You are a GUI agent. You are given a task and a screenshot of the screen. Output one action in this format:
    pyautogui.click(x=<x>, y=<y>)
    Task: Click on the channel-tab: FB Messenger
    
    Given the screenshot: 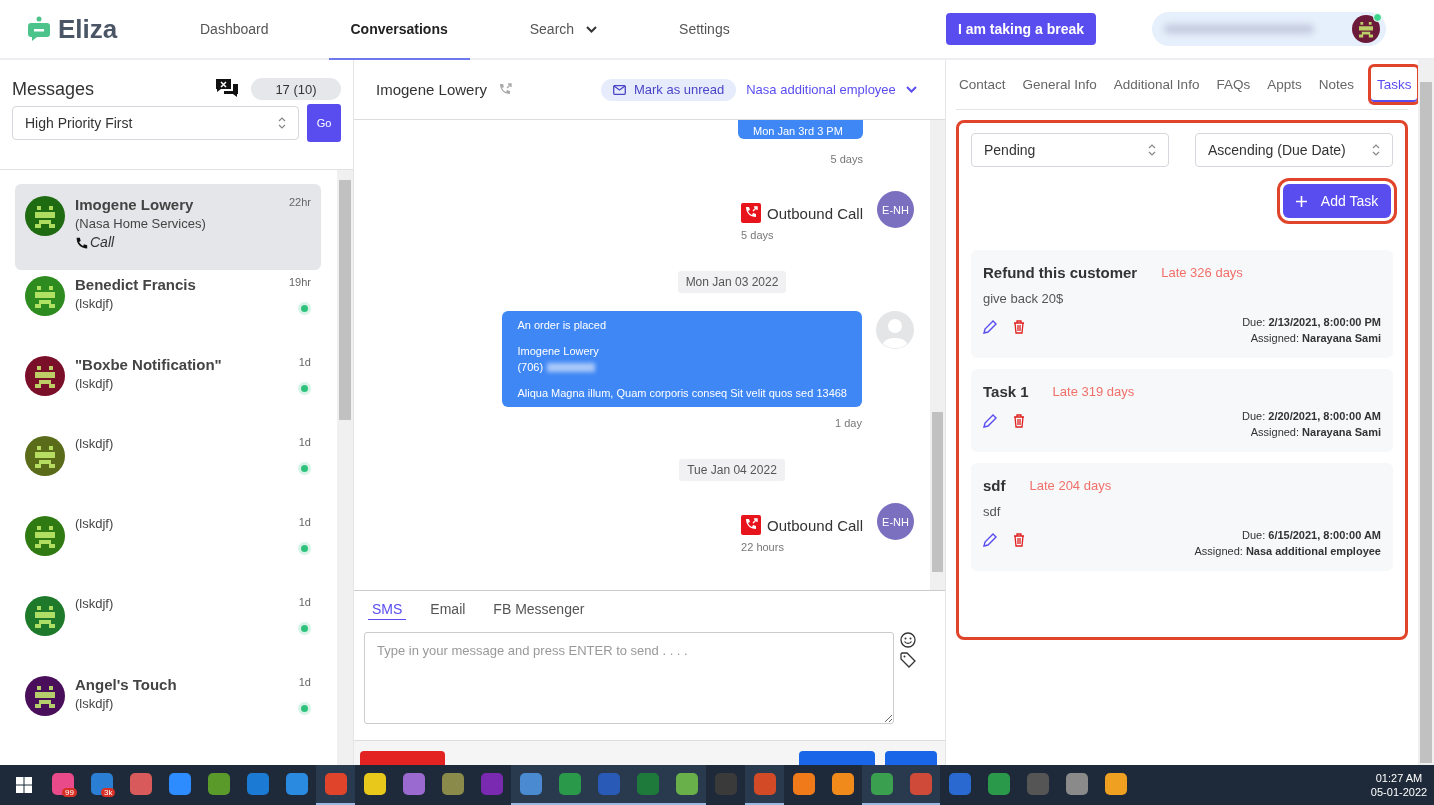 What is the action you would take?
    pyautogui.click(x=539, y=610)
    